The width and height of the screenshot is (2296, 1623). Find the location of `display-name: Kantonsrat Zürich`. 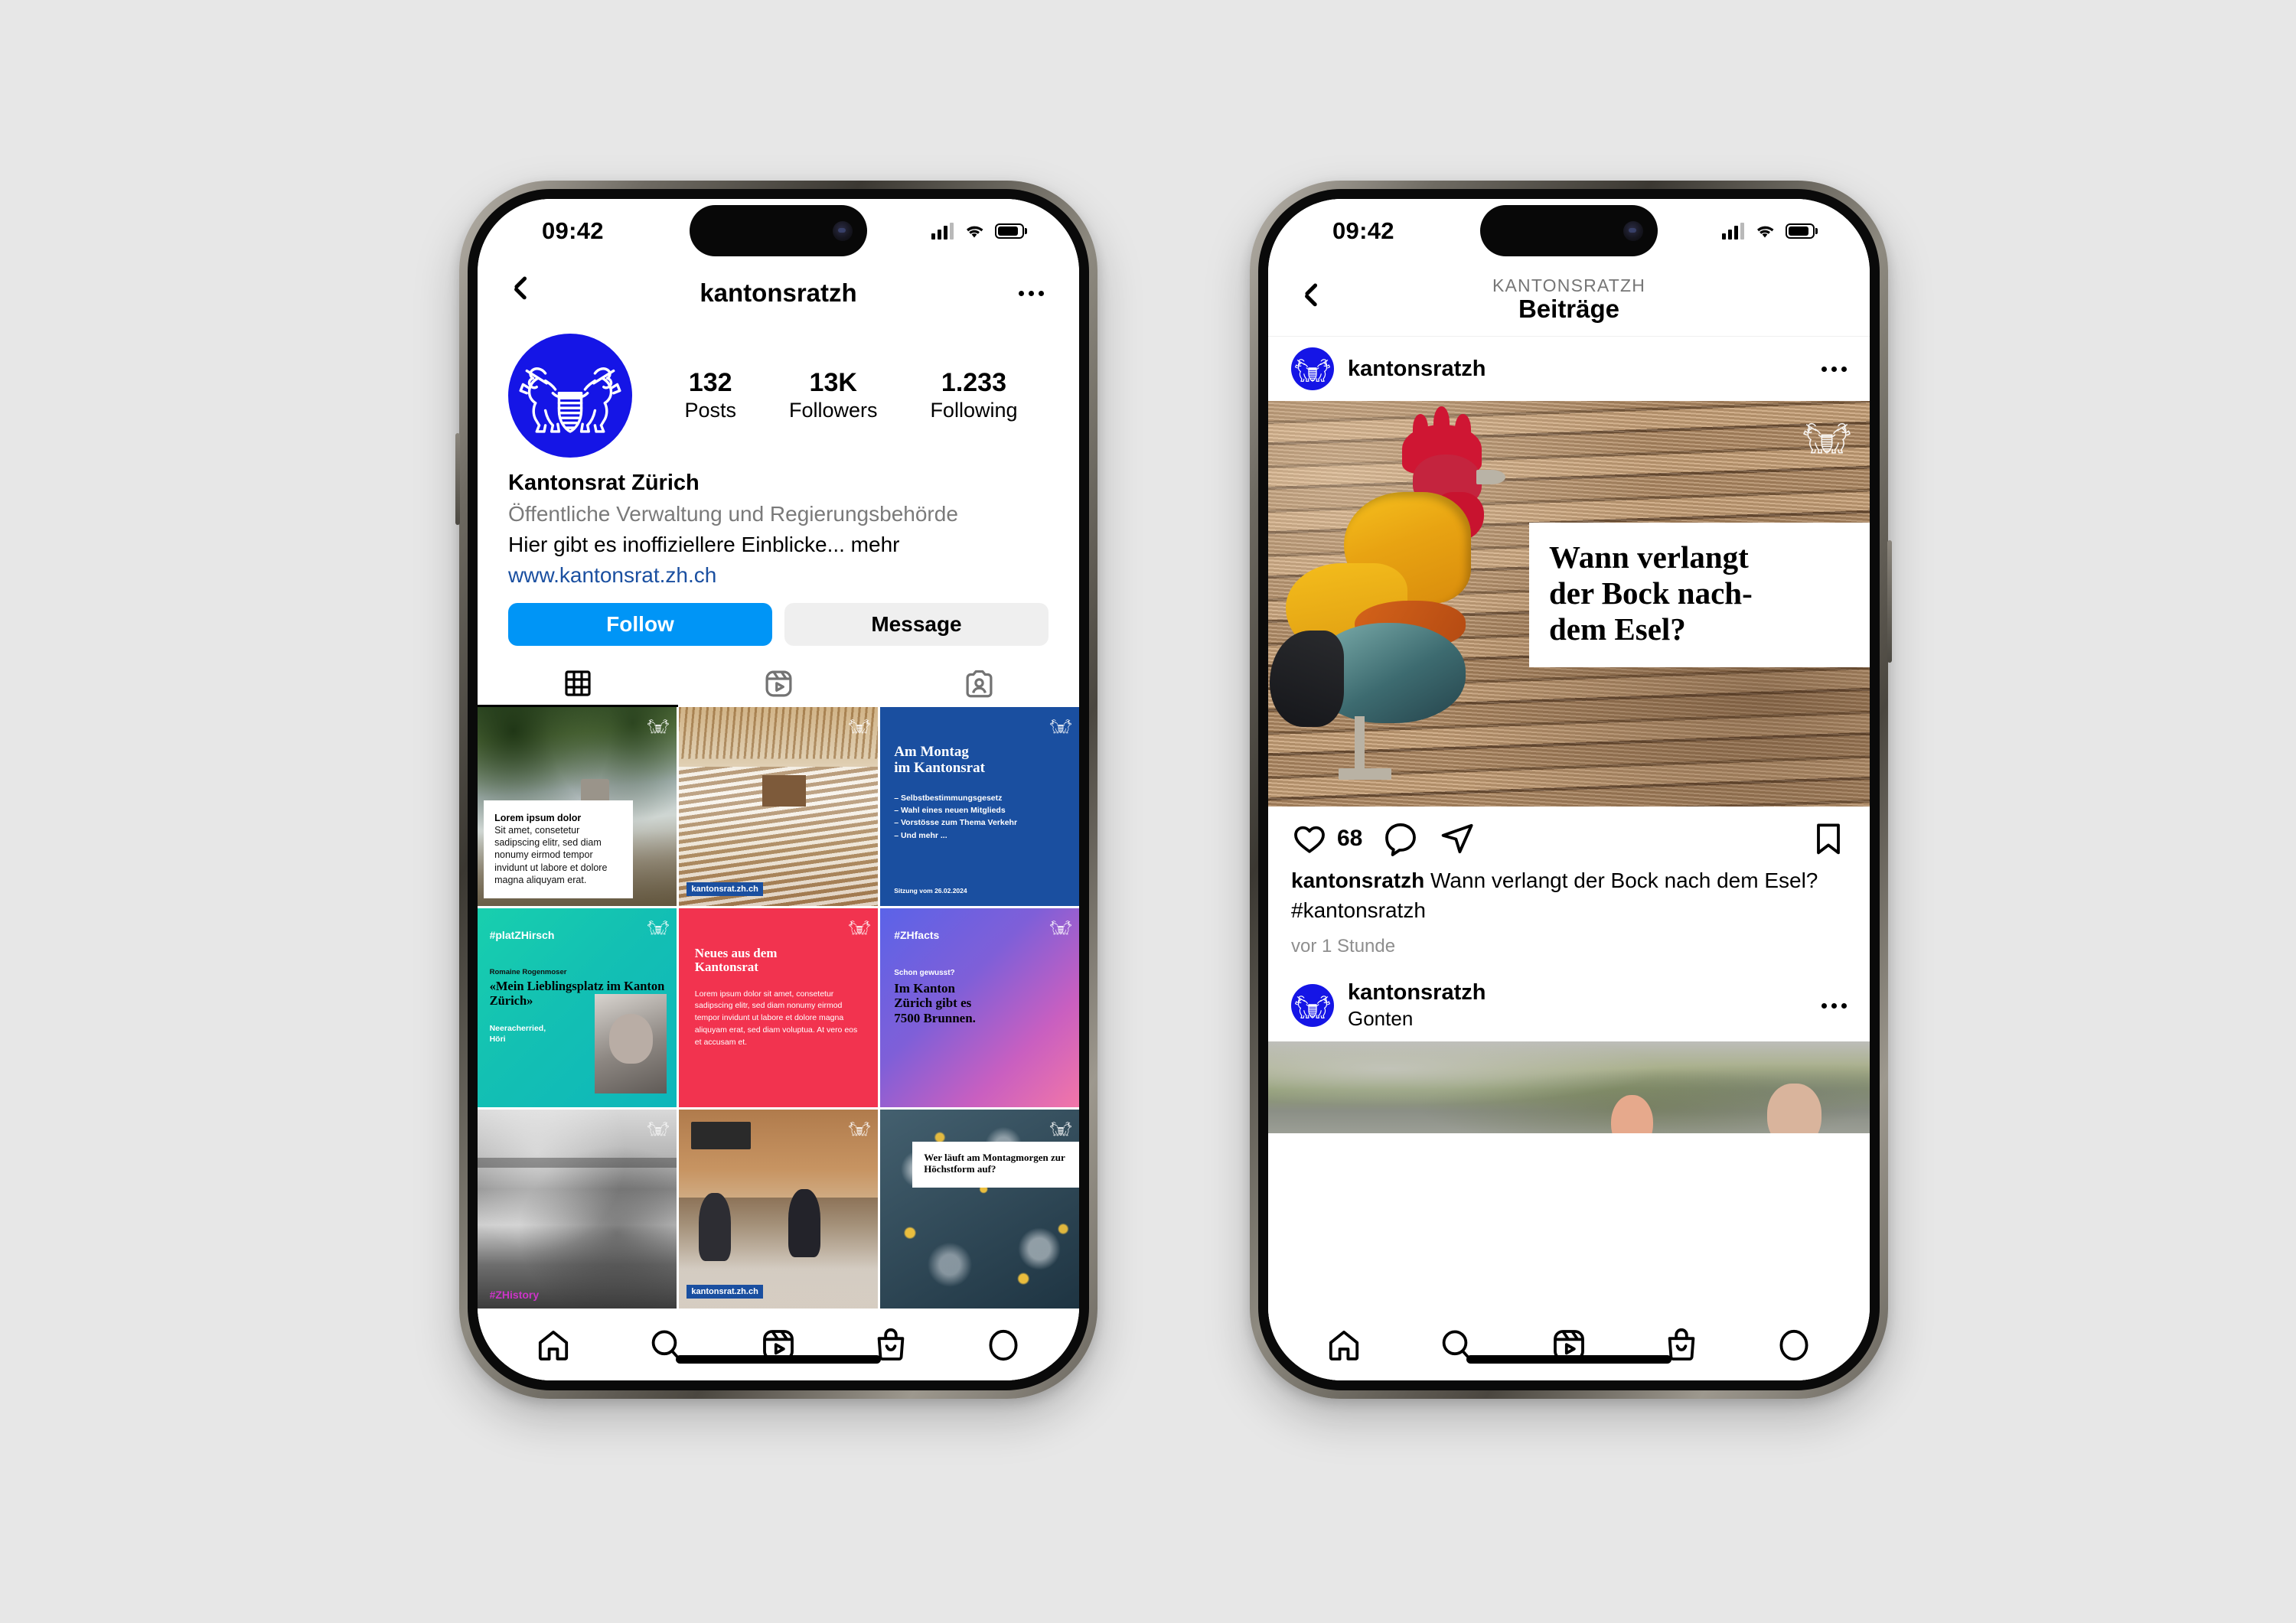

display-name: Kantonsrat Zürich is located at coordinates (604, 483).